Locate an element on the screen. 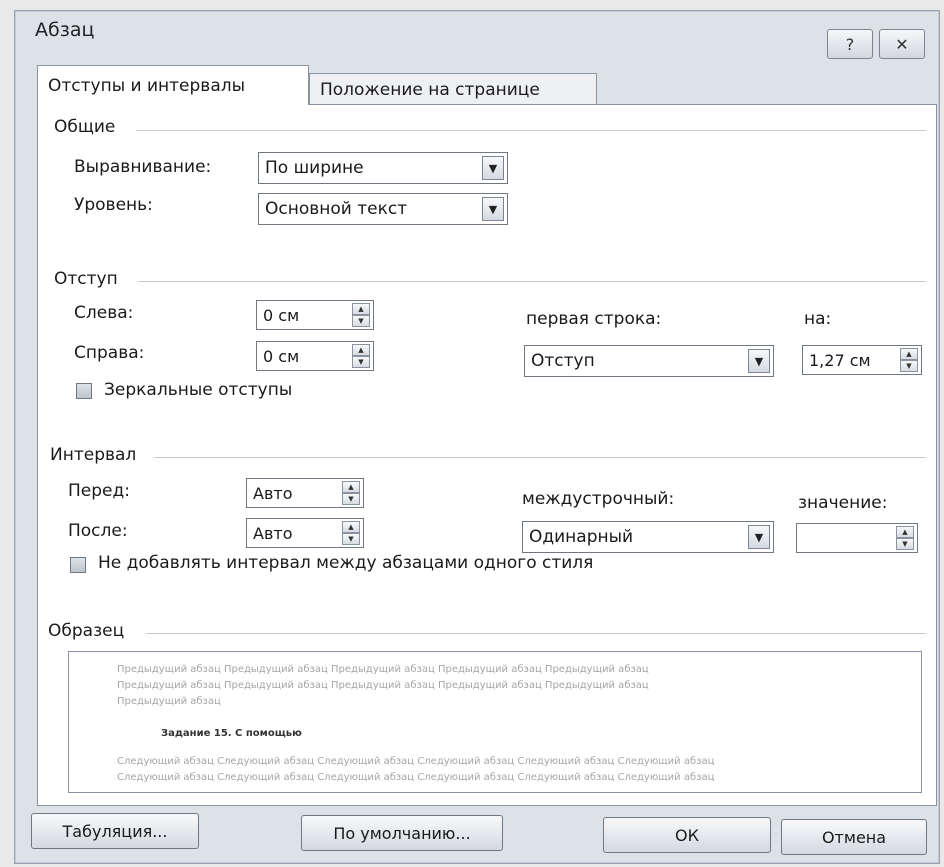 This screenshot has height=867, width=944. mirror-indents-checkbox is located at coordinates (84, 391).